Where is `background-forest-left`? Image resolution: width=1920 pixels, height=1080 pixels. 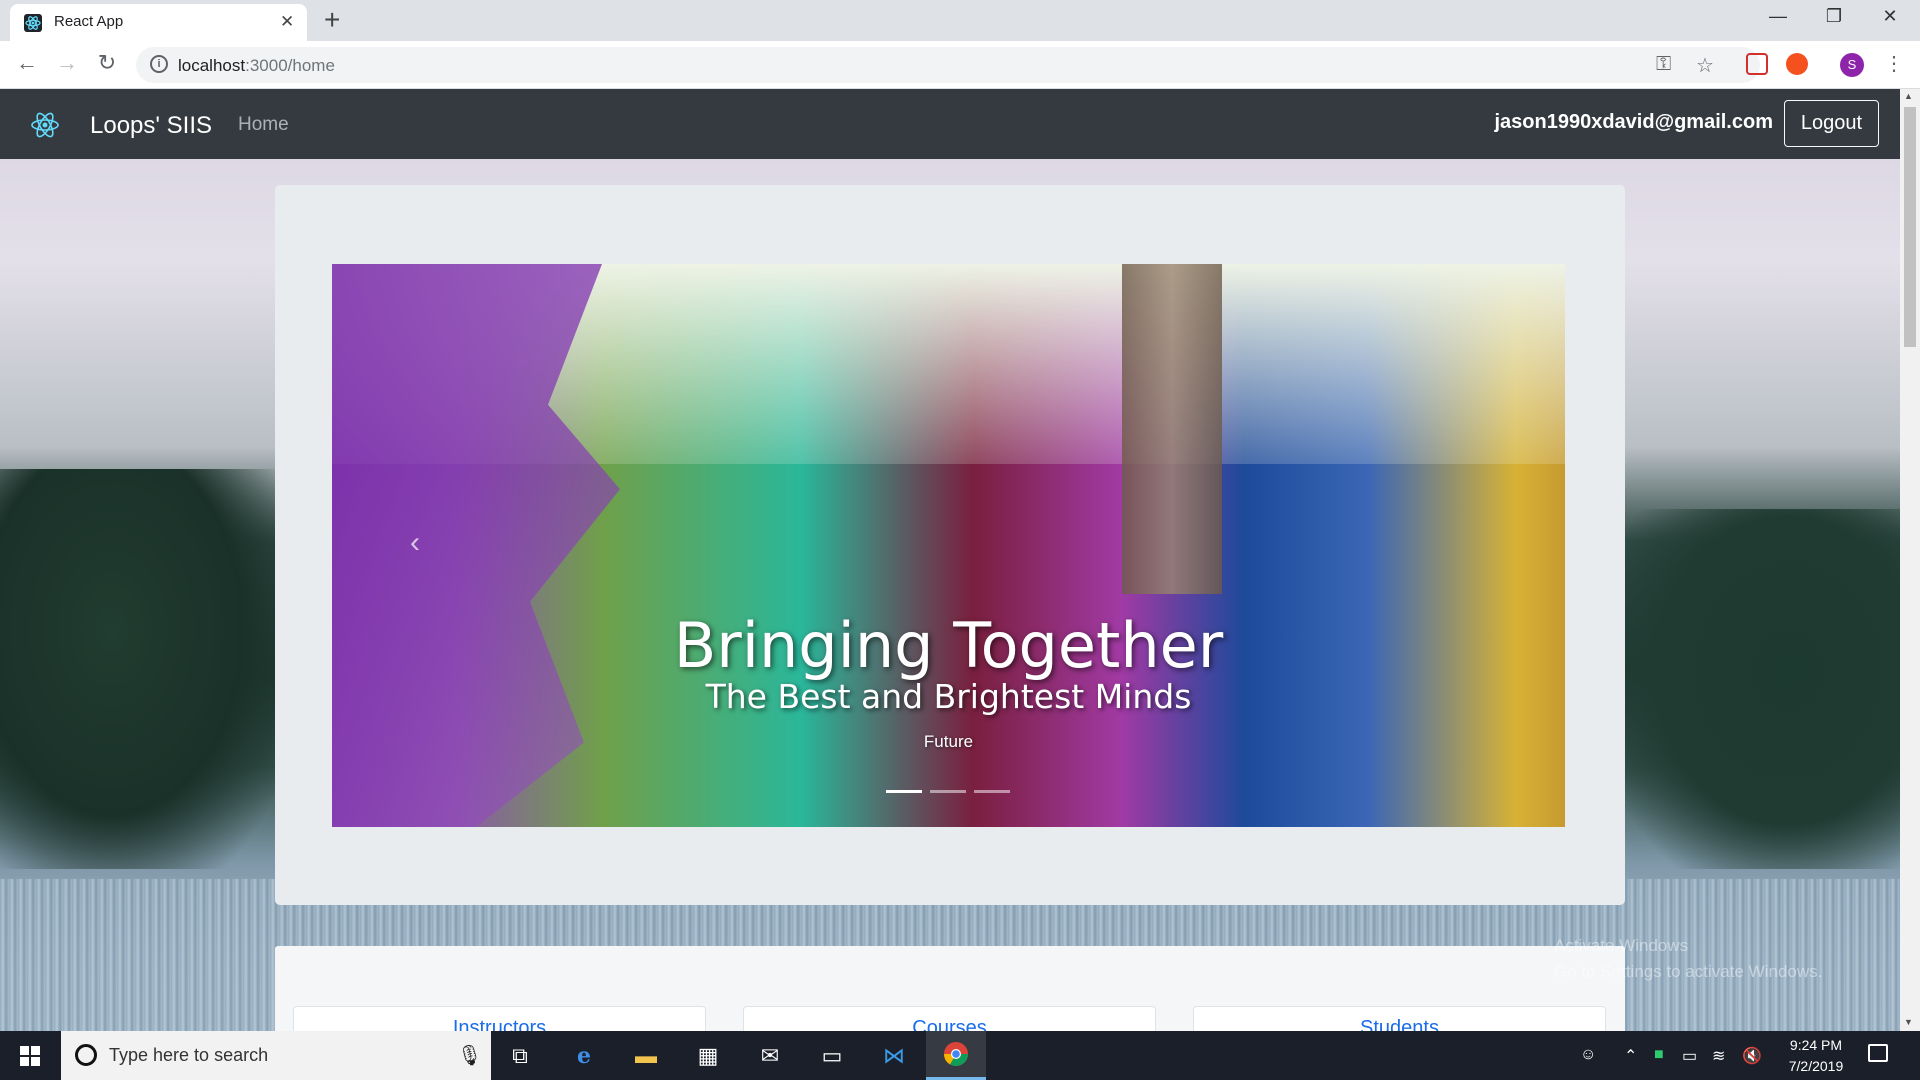 background-forest-left is located at coordinates (140, 669).